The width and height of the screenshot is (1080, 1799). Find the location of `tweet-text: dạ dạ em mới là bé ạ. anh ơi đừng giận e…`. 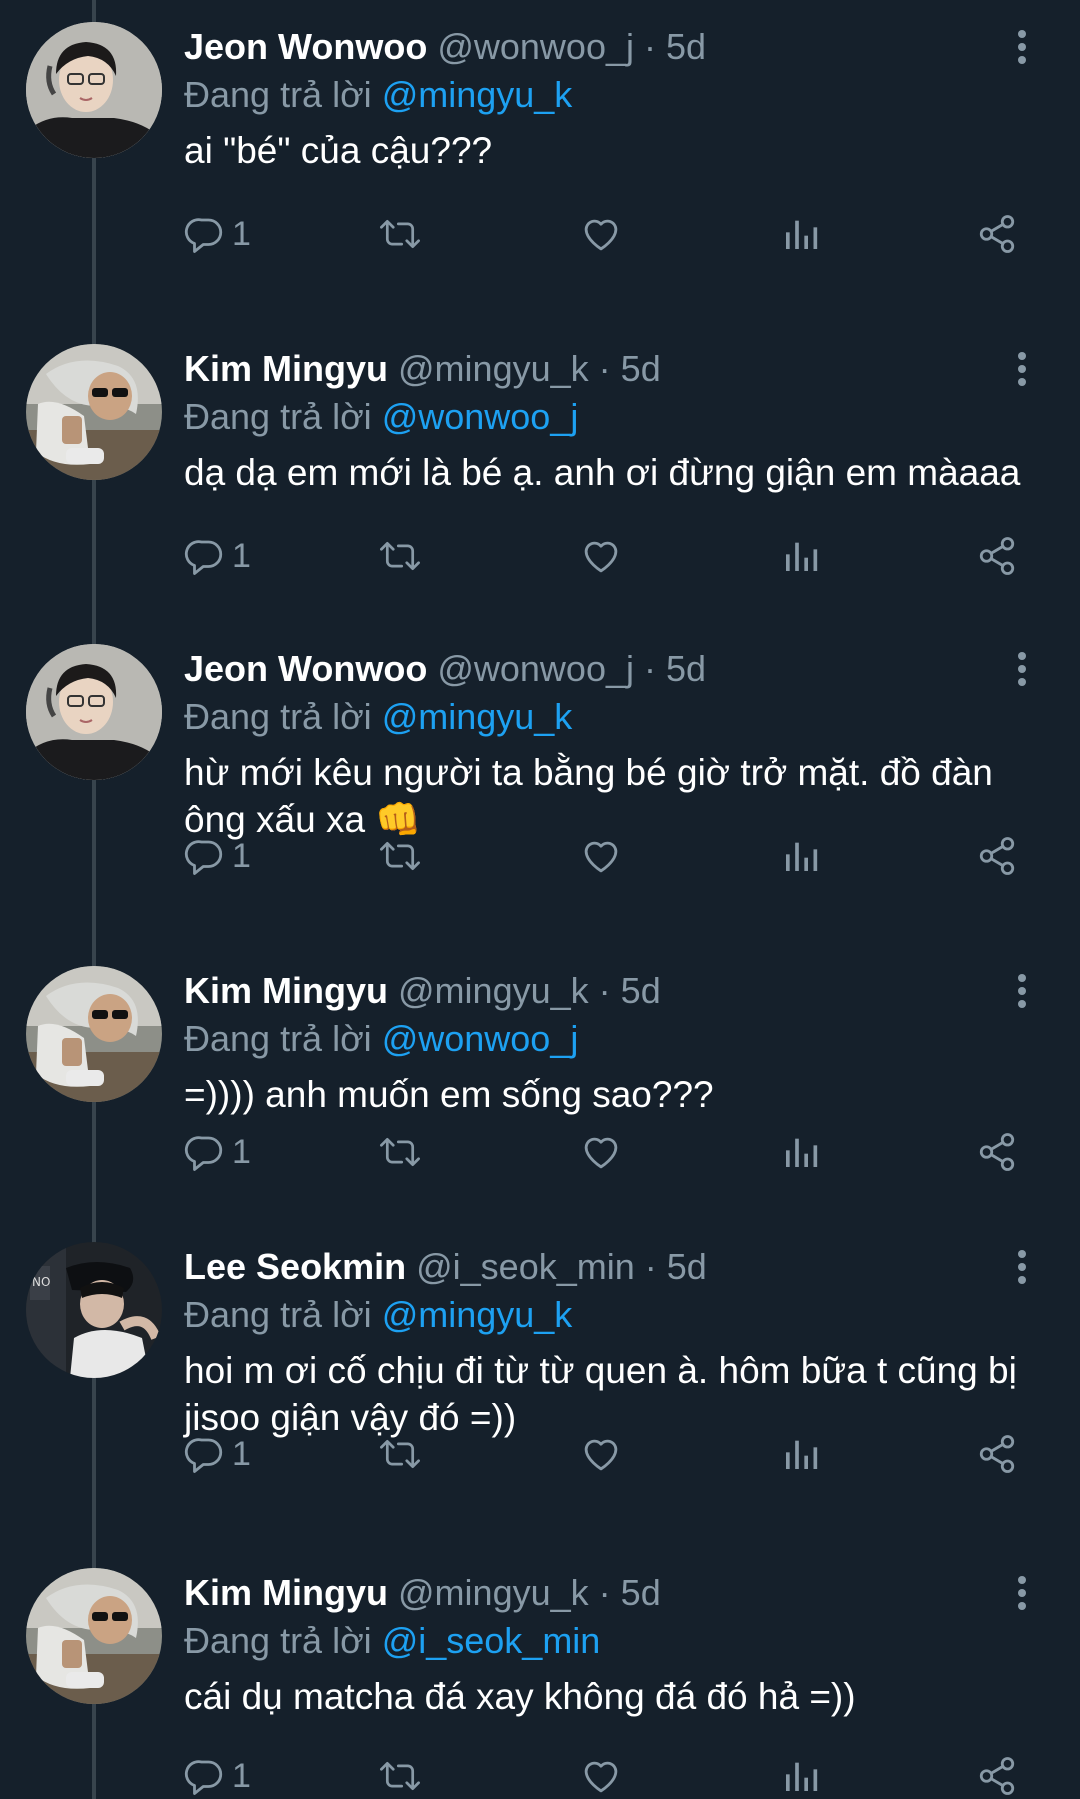

tweet-text: dạ dạ em mới là bé ạ. anh ơi đừng giận e… is located at coordinates (602, 472).